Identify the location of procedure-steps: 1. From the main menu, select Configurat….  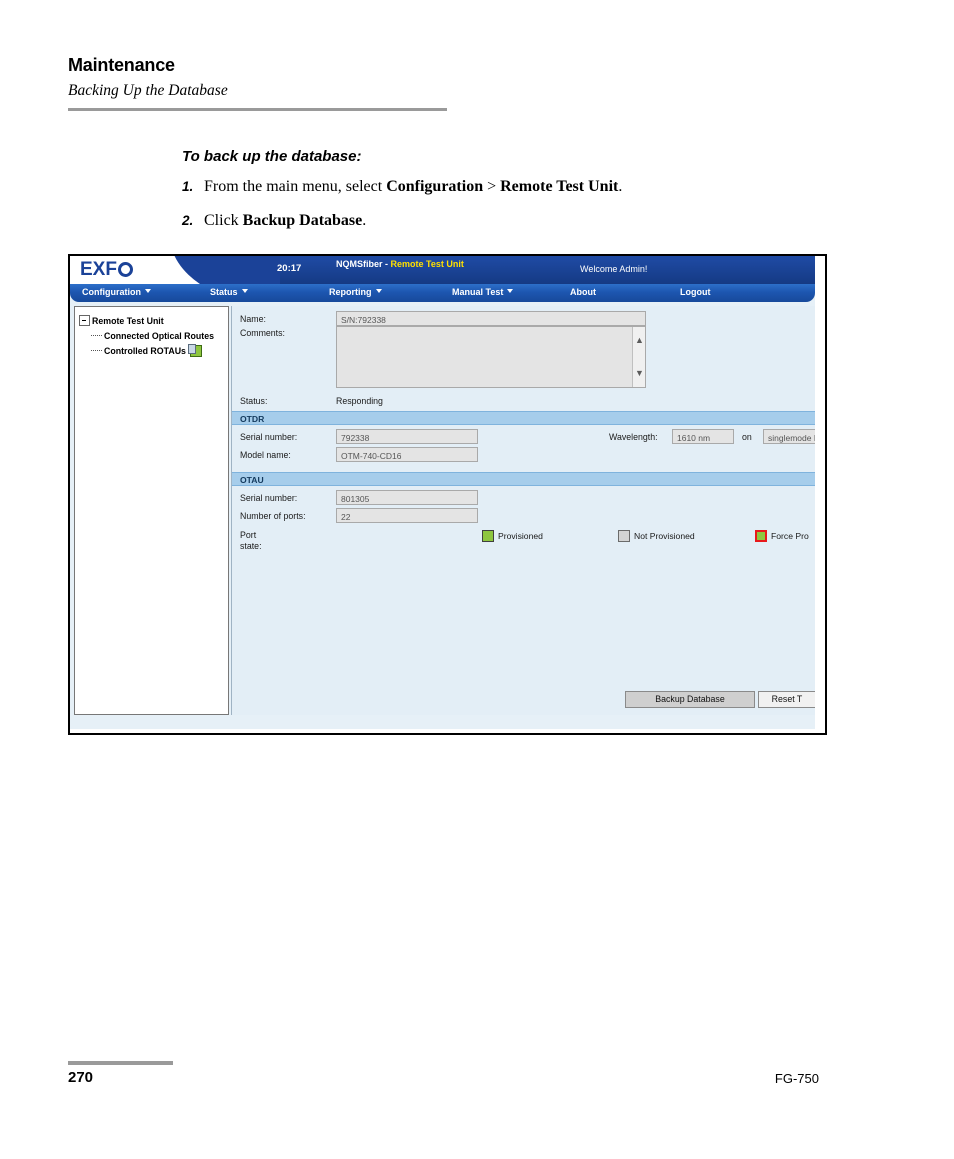
(502, 212).